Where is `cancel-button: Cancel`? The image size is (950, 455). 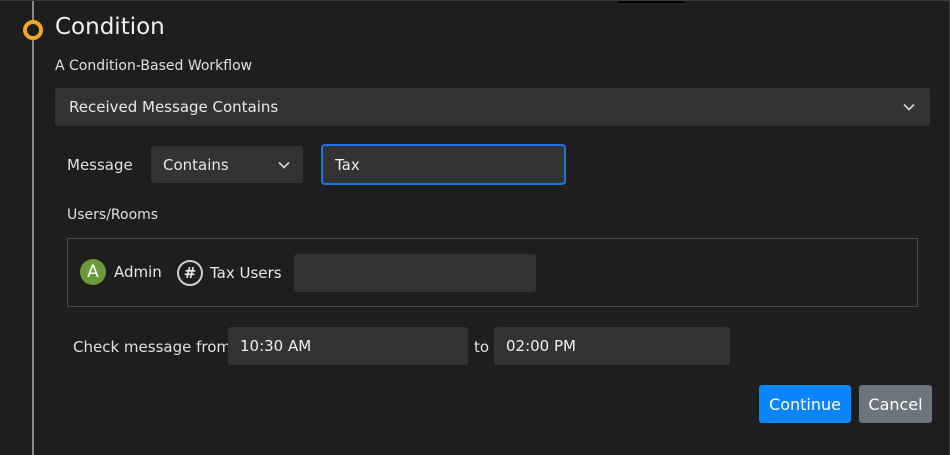
cancel-button: Cancel is located at coordinates (895, 404).